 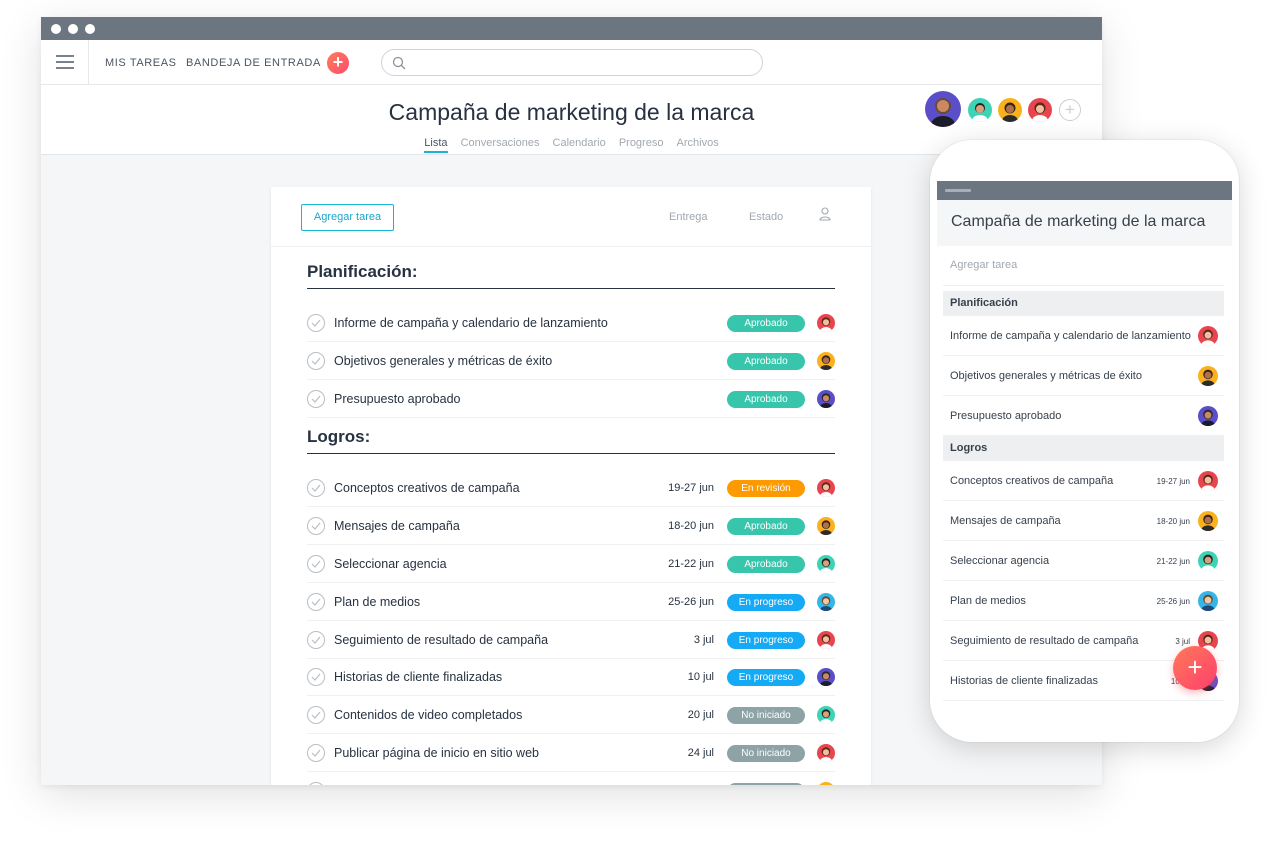 What do you see at coordinates (1083, 561) in the screenshot?
I see `mobile-task-row: Seleccionar agencia 21-22 jun` at bounding box center [1083, 561].